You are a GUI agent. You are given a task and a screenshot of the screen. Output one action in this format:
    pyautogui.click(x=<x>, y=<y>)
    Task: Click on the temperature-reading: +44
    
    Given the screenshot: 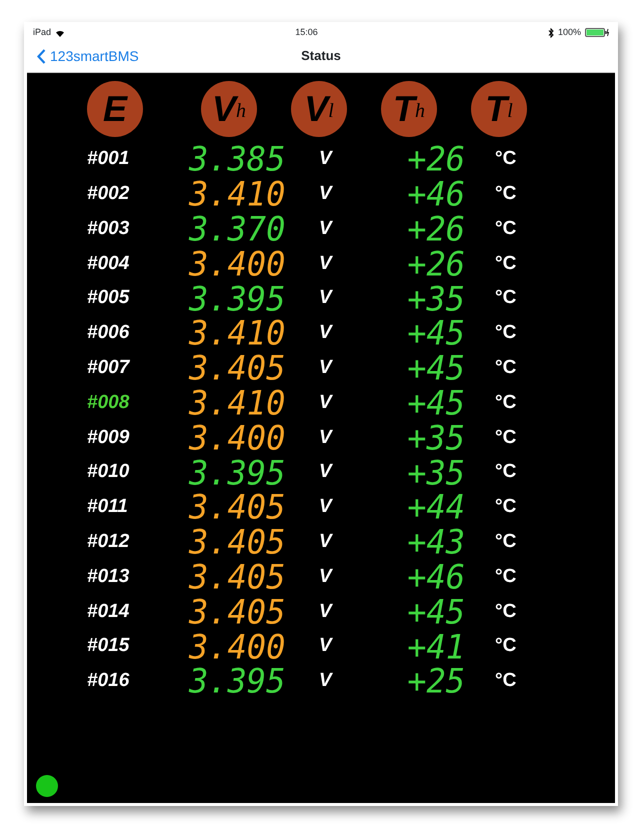 What is the action you would take?
    pyautogui.click(x=435, y=507)
    